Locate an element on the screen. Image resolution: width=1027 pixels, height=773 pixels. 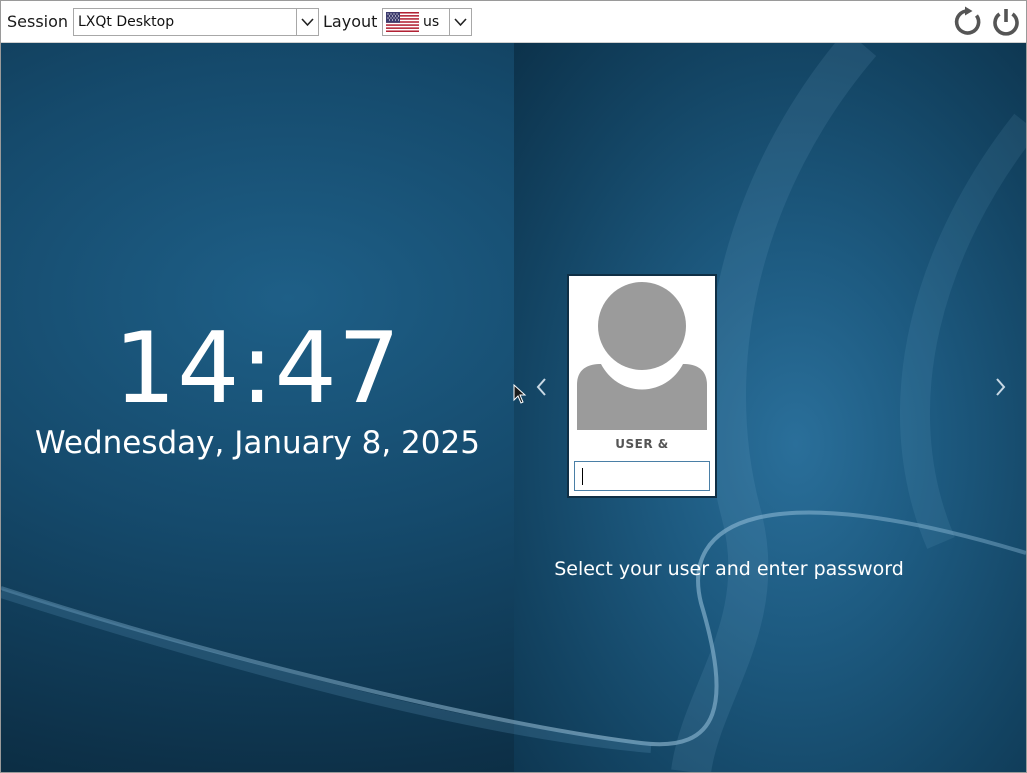
power-icon is located at coordinates (1006, 22).